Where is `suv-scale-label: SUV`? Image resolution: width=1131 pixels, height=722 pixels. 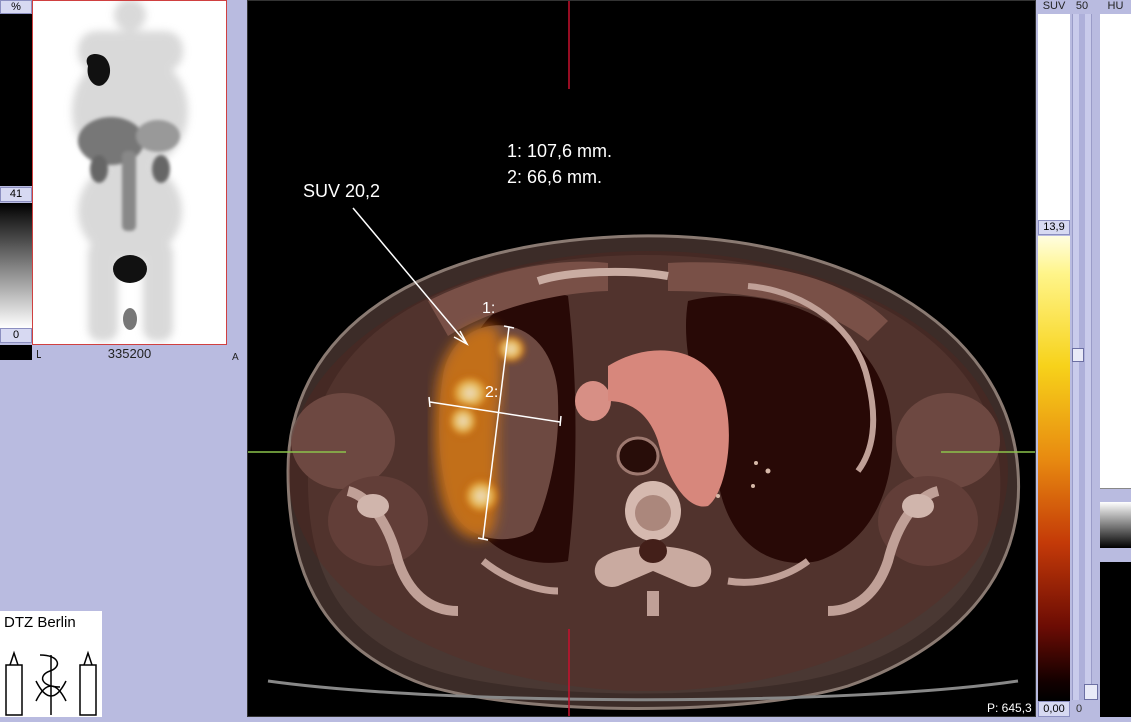
suv-scale-label: SUV is located at coordinates (1054, 6).